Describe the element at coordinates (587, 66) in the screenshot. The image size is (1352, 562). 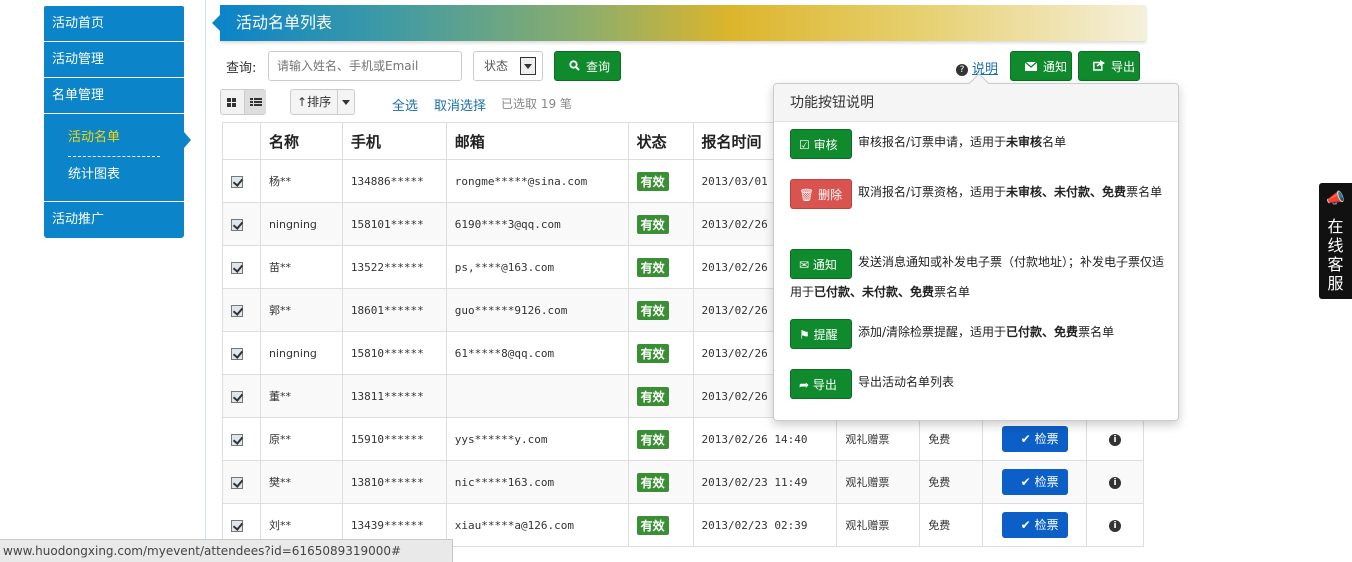
I see `query-button: 查询` at that location.